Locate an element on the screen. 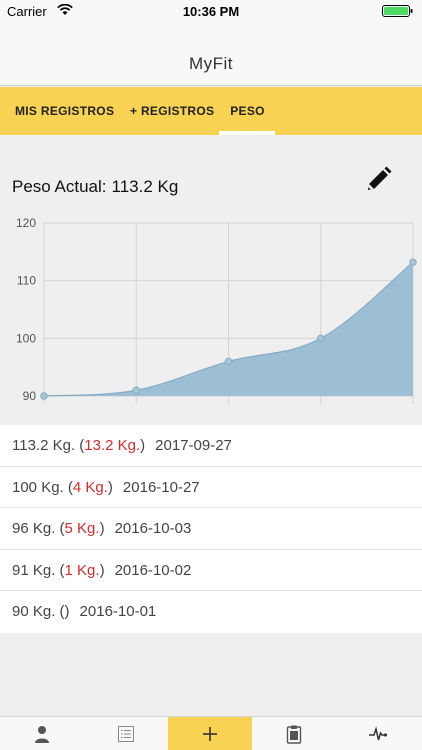 The width and height of the screenshot is (422, 750). history-row: 96 Kg. (5 Kg.) 2016-10-03 is located at coordinates (211, 529).